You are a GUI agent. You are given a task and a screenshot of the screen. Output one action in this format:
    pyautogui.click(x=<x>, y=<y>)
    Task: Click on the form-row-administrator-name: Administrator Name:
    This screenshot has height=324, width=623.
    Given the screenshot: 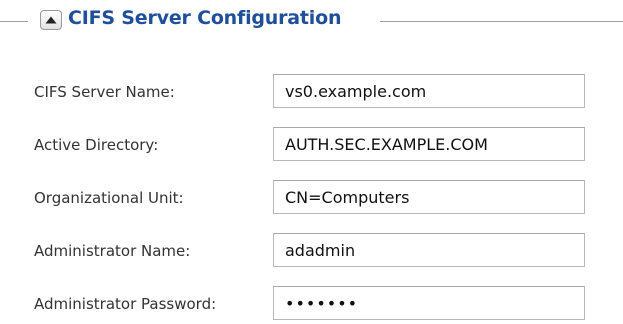 What is the action you would take?
    pyautogui.click(x=311, y=251)
    